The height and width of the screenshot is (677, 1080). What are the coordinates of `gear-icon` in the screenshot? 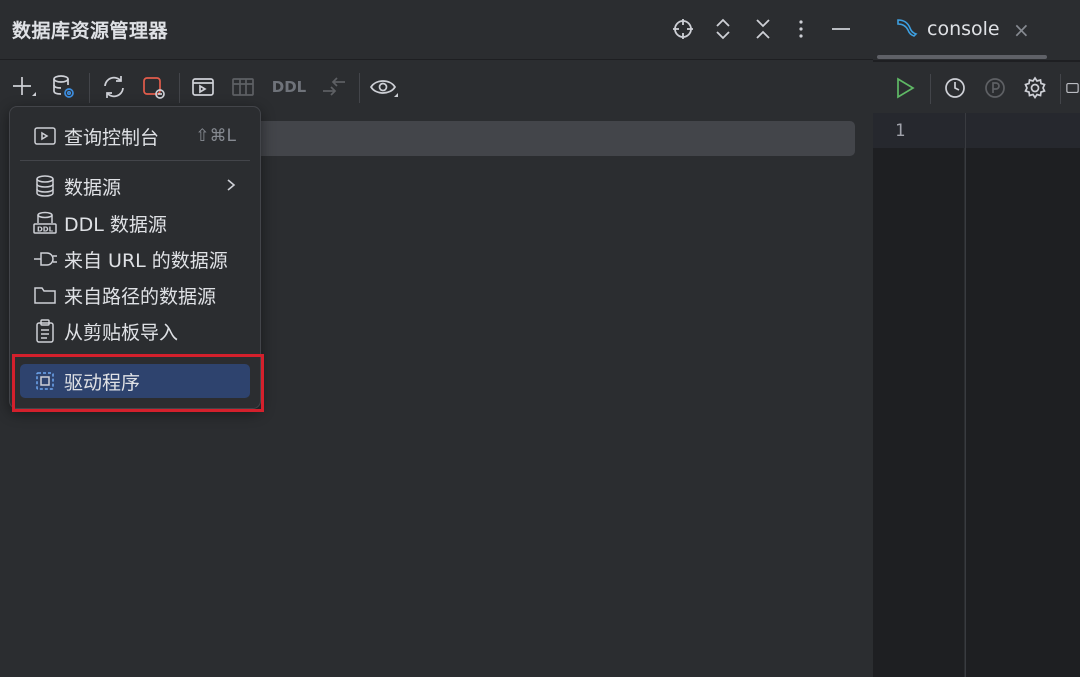 It's located at (1035, 88).